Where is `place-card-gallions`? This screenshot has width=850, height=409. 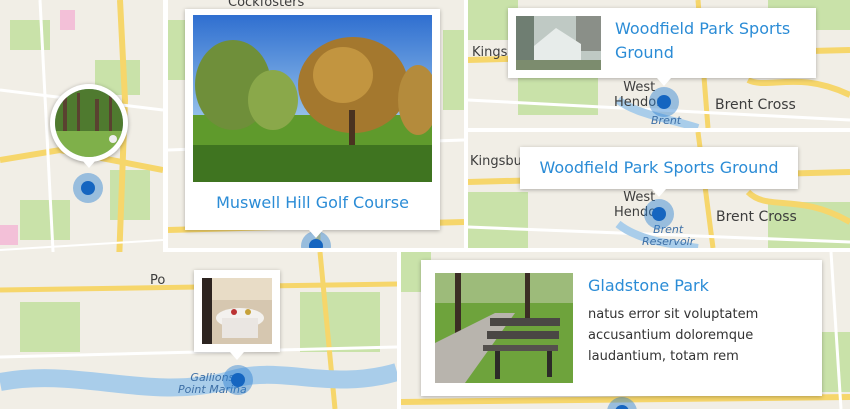
place-card-gallions is located at coordinates (237, 311).